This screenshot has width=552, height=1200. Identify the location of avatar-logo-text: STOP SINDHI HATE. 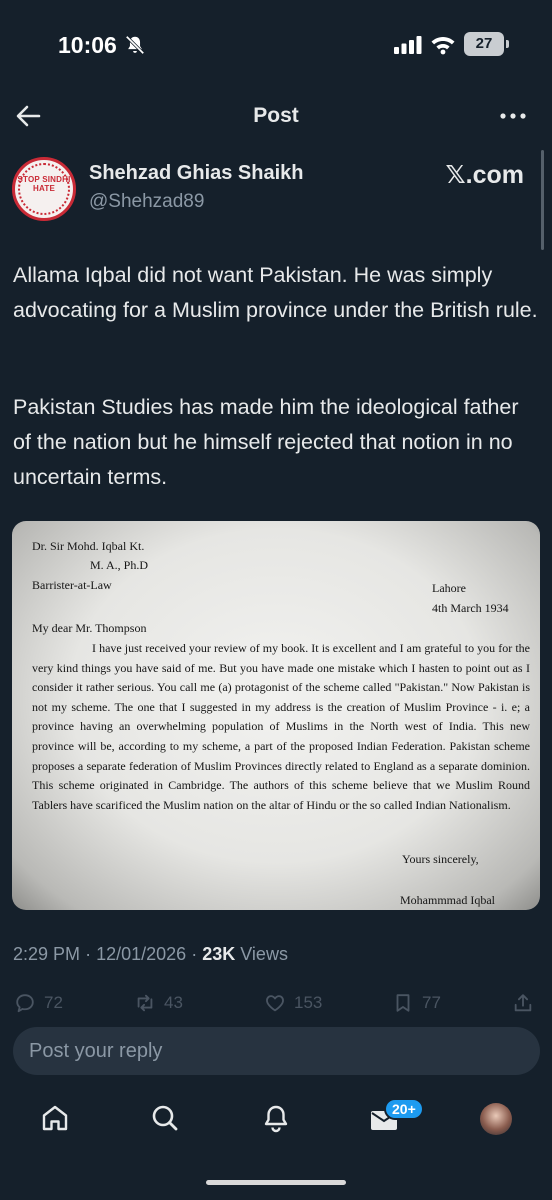
(44, 184).